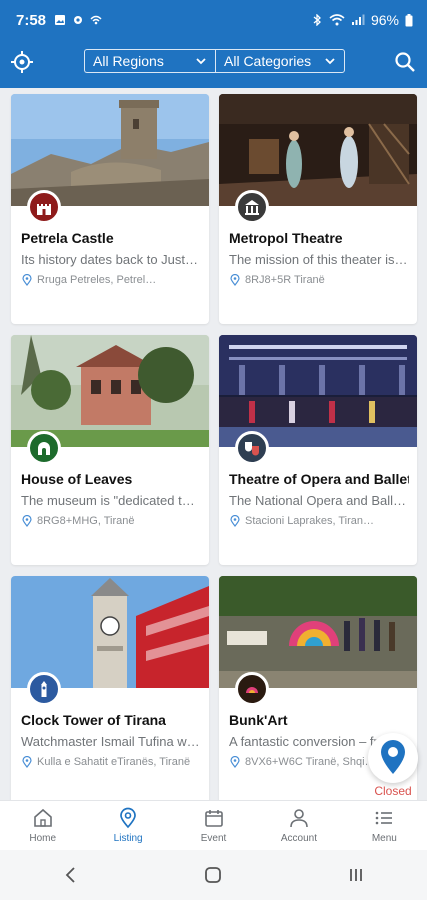 This screenshot has height=900, width=427. What do you see at coordinates (96, 20) in the screenshot?
I see `wifi-calling-icon` at bounding box center [96, 20].